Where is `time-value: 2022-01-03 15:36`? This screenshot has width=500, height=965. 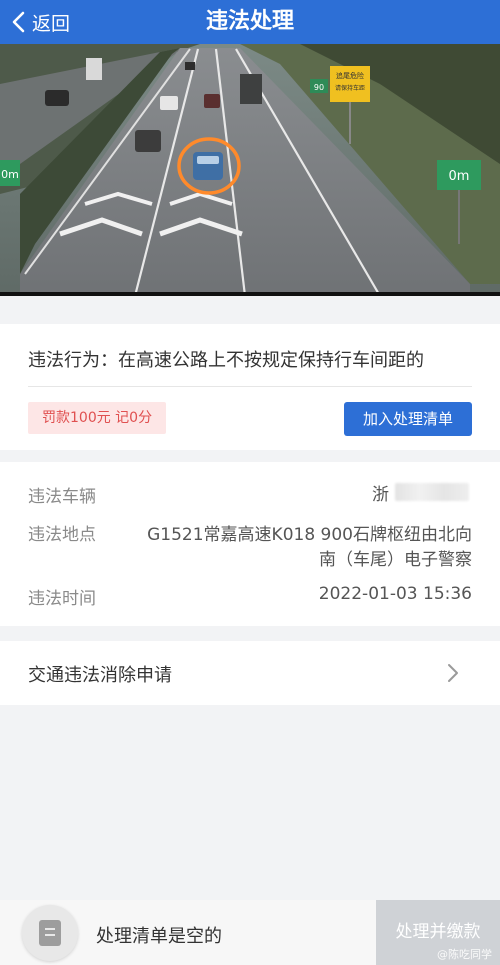
time-value: 2022-01-03 15:36 is located at coordinates (395, 594).